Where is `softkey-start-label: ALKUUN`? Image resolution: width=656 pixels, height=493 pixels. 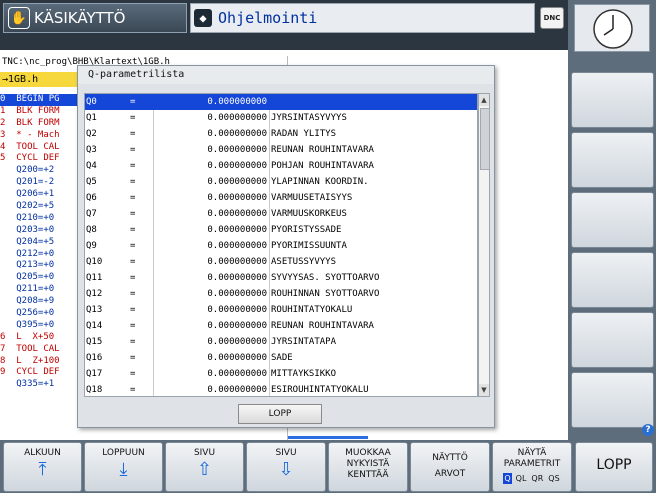
softkey-start-label: ALKUUN is located at coordinates (42, 453).